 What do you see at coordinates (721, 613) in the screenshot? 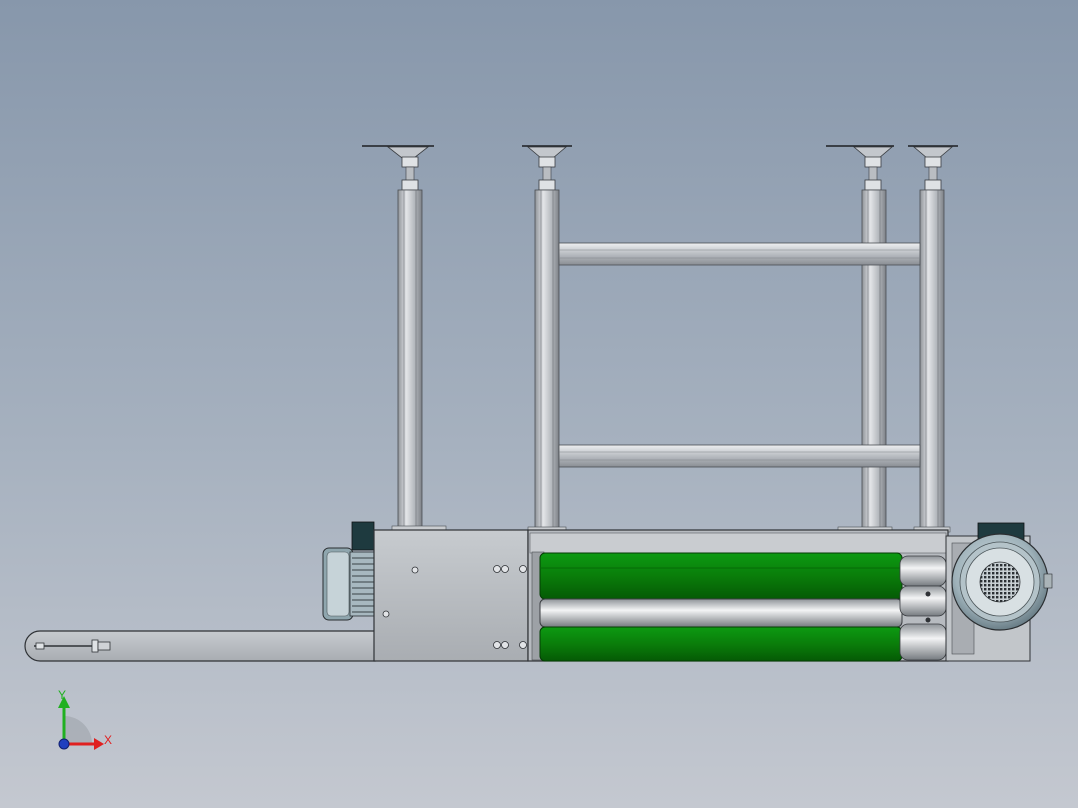
I see `conveyor-roller-middle` at bounding box center [721, 613].